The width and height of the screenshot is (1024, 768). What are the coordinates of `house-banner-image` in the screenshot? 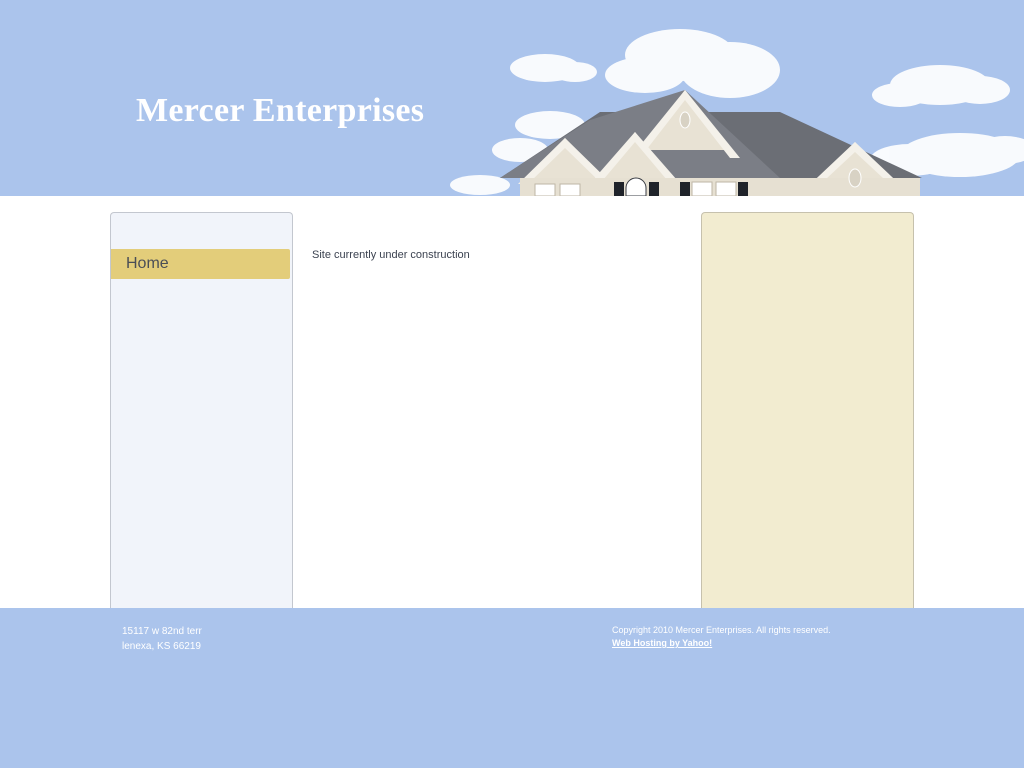 It's located at (737, 112).